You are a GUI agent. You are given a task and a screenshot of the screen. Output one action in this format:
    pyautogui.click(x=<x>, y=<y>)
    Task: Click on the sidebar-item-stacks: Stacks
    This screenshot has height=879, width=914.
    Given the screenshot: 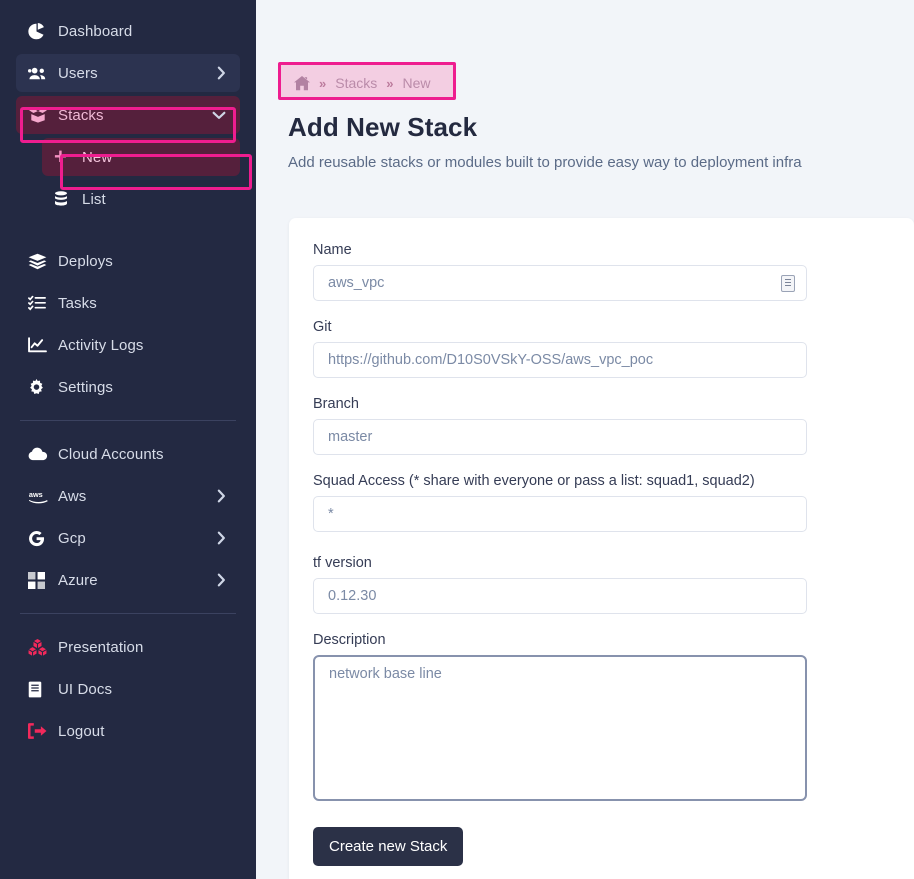 What is the action you would take?
    pyautogui.click(x=128, y=115)
    